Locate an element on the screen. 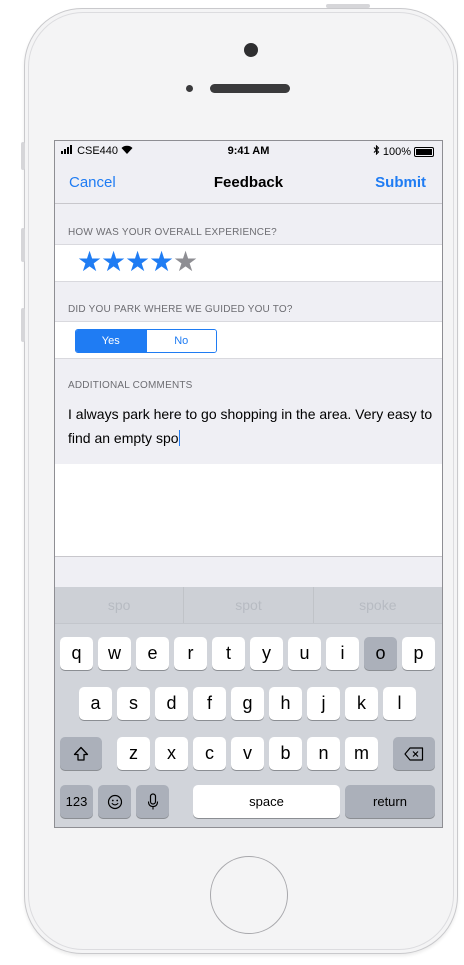 This screenshot has width=464, height=965. key-t: t is located at coordinates (228, 653).